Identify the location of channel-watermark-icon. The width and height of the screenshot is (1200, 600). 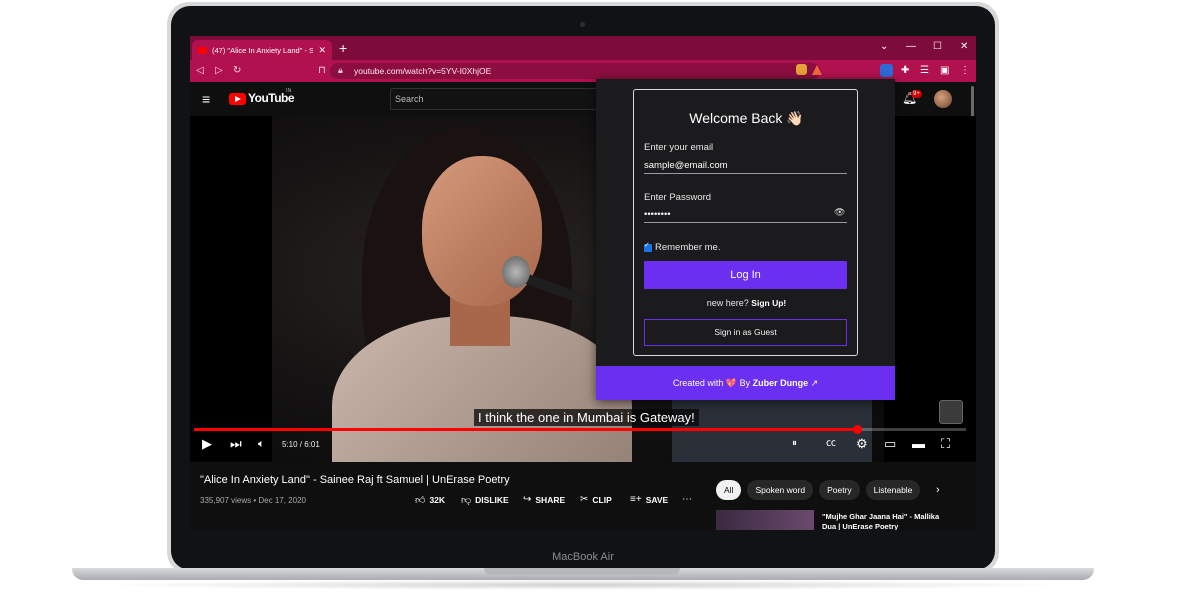
(951, 412).